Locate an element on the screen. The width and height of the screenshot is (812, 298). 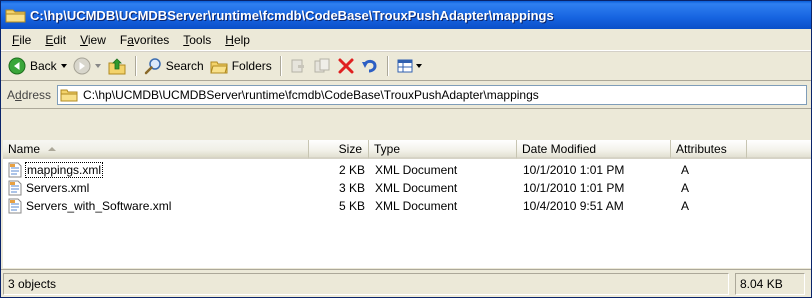
file-name: Servers_with_Software.xml is located at coordinates (99, 206).